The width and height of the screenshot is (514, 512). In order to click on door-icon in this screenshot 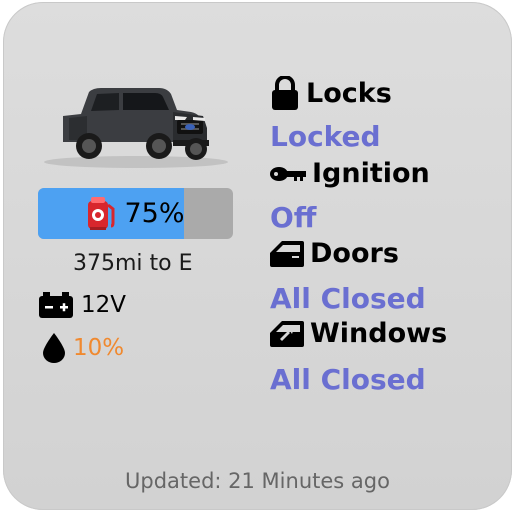, I will do `click(287, 253)`.